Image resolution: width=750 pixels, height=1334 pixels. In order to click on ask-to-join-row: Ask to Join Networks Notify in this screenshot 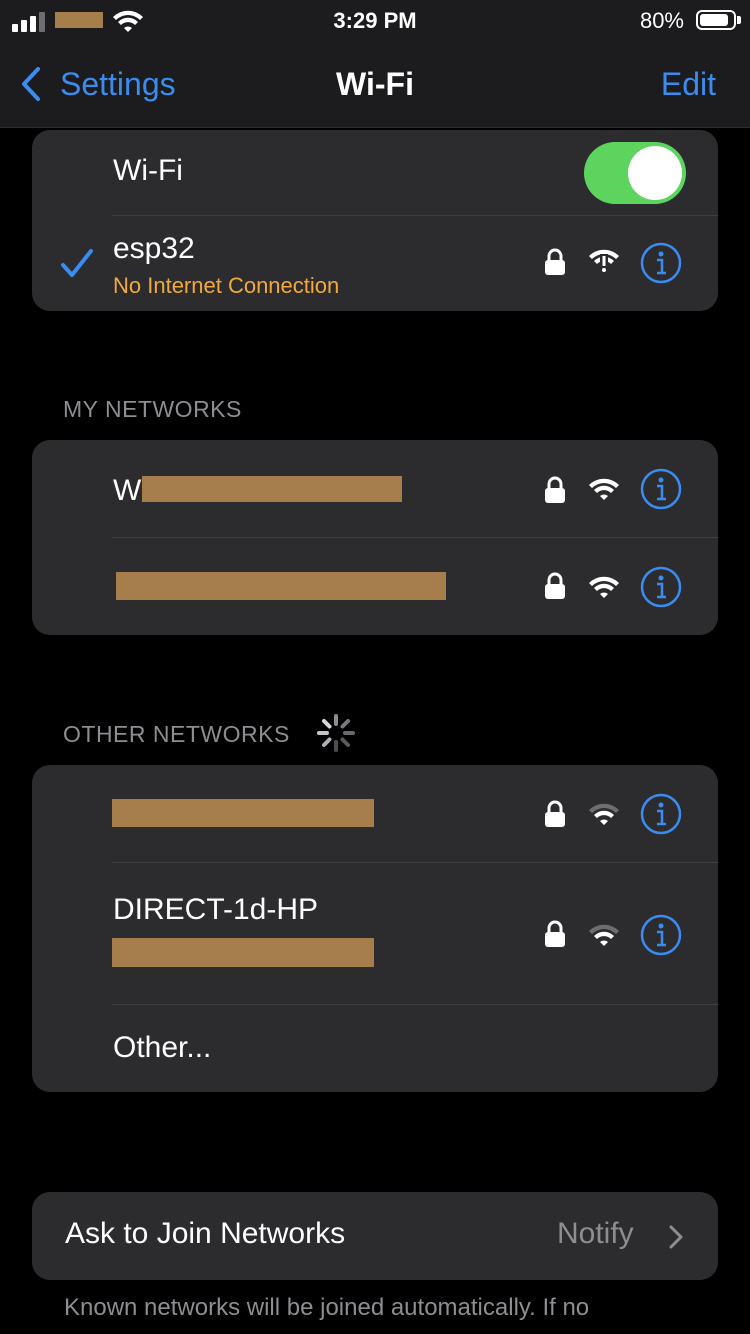, I will do `click(375, 1236)`.